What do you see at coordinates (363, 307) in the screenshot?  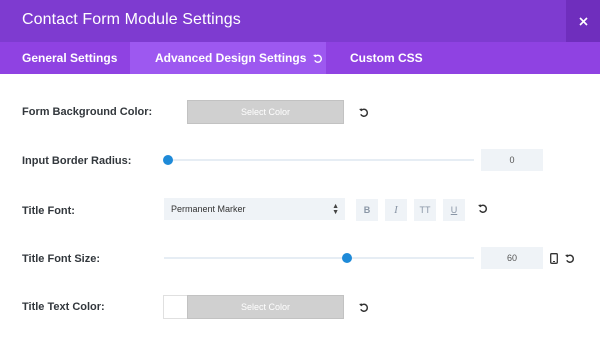 I see `title-text-color-reset-icon` at bounding box center [363, 307].